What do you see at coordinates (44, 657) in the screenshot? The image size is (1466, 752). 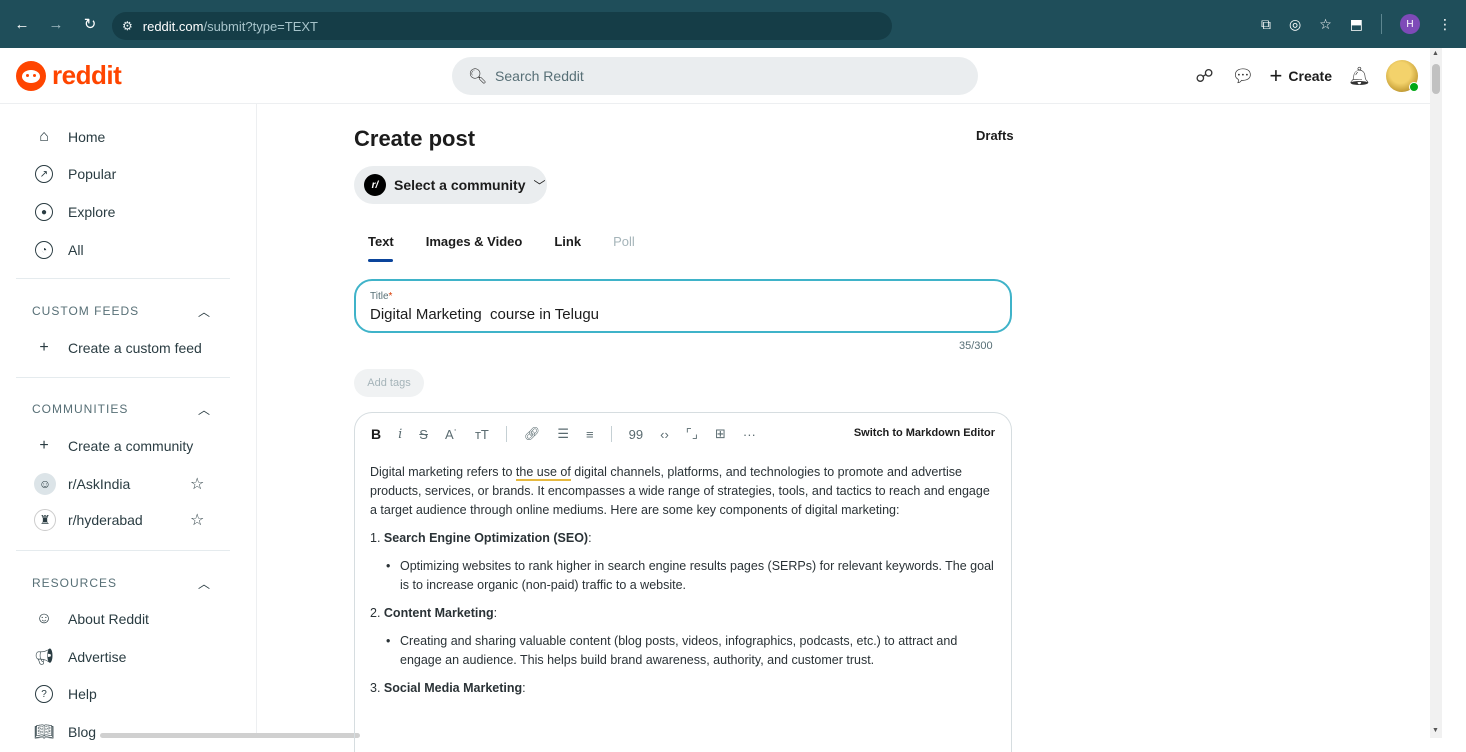 I see `megaphone-icon: 📢︎` at bounding box center [44, 657].